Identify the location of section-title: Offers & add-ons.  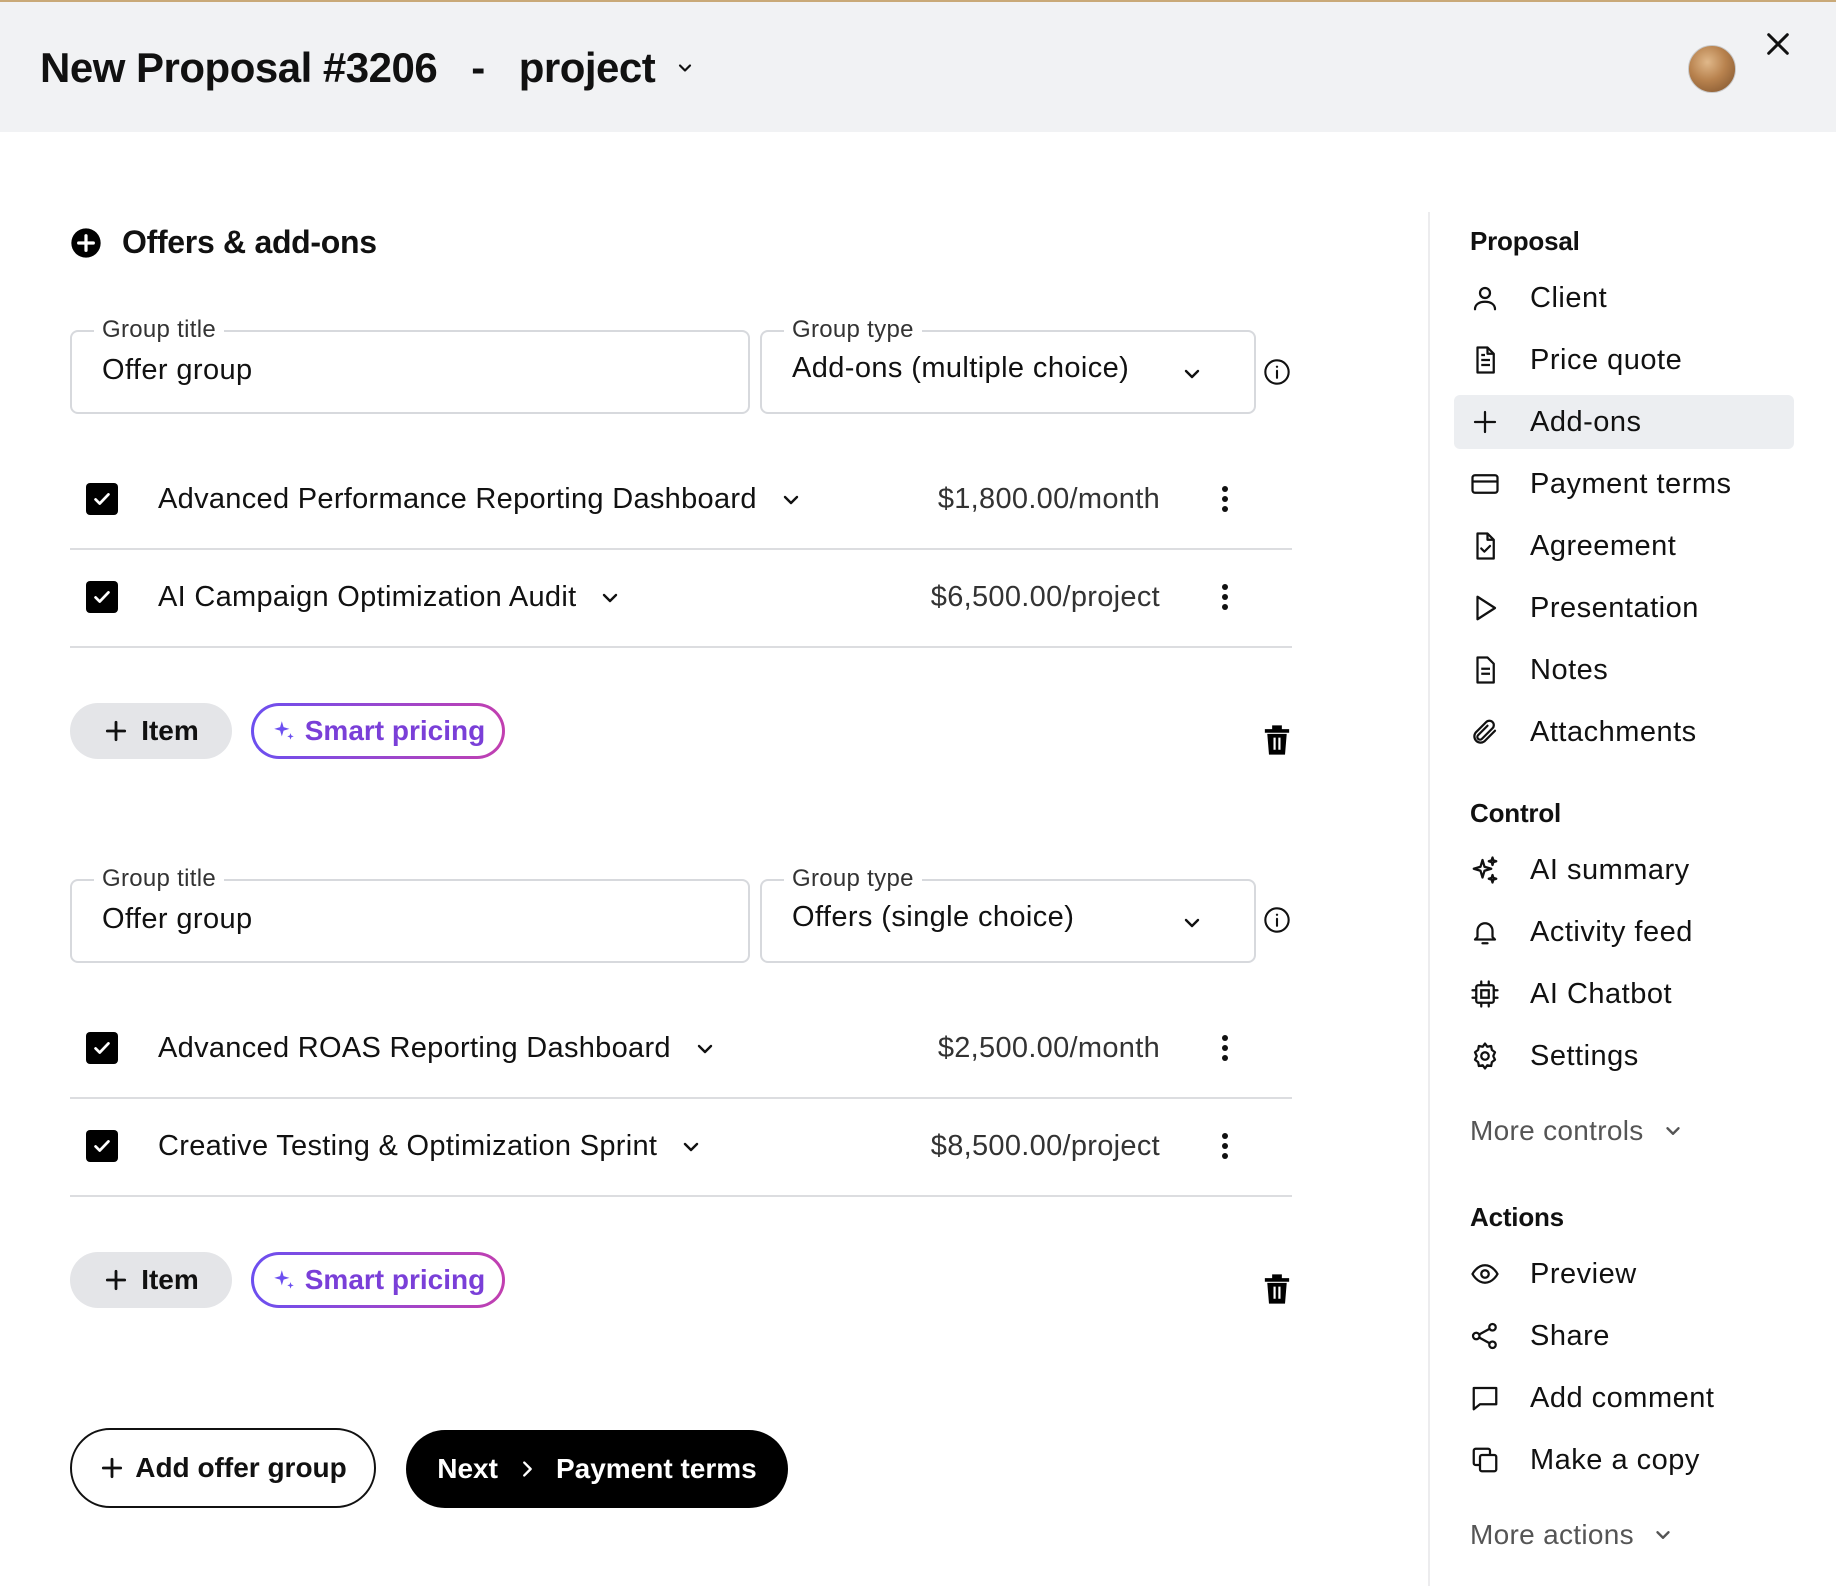
(249, 242).